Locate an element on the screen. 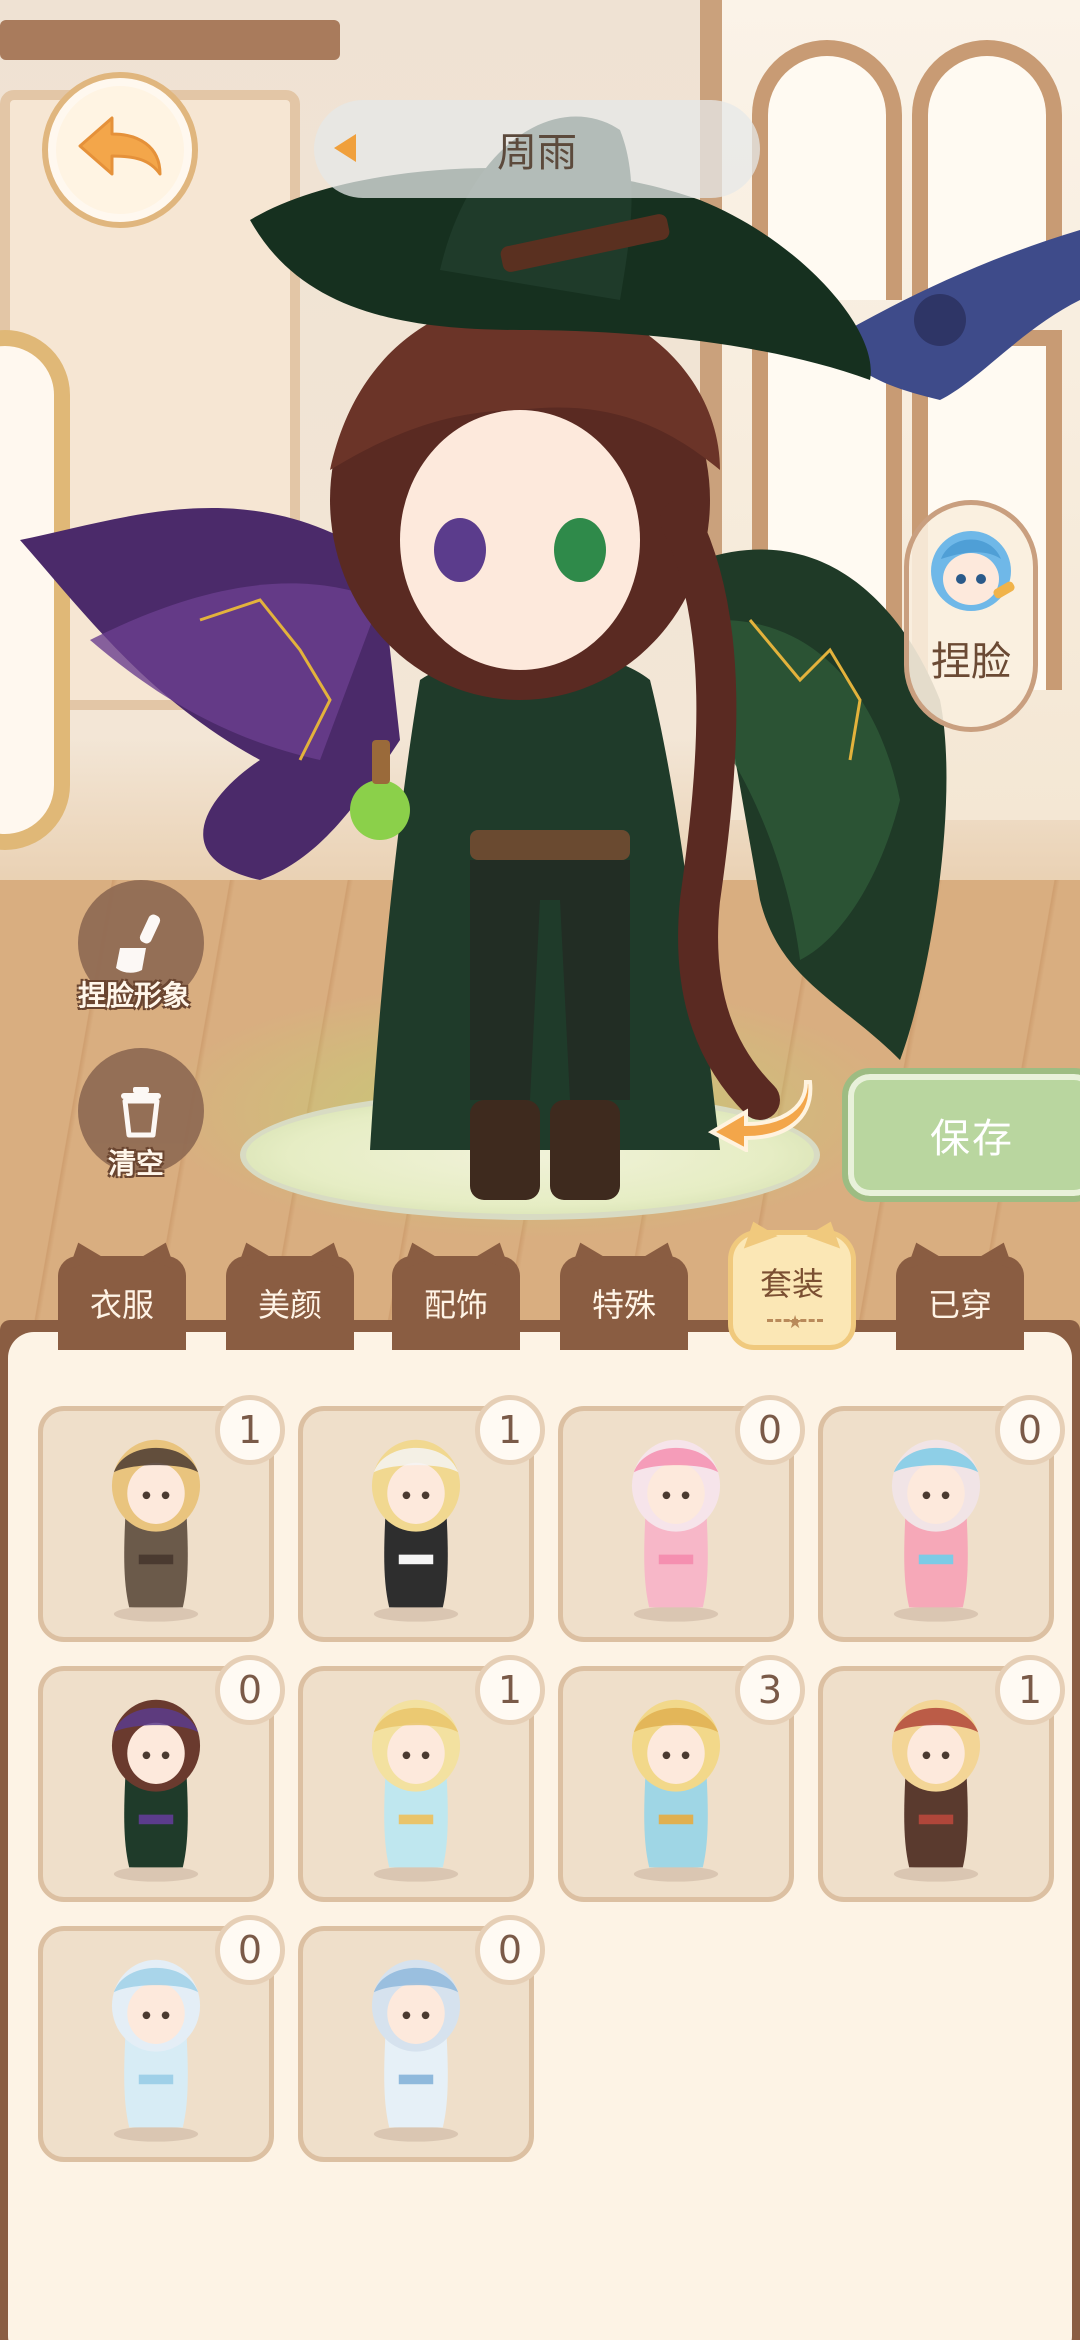 The width and height of the screenshot is (1080, 2340). back-arrow-icon is located at coordinates (120, 146).